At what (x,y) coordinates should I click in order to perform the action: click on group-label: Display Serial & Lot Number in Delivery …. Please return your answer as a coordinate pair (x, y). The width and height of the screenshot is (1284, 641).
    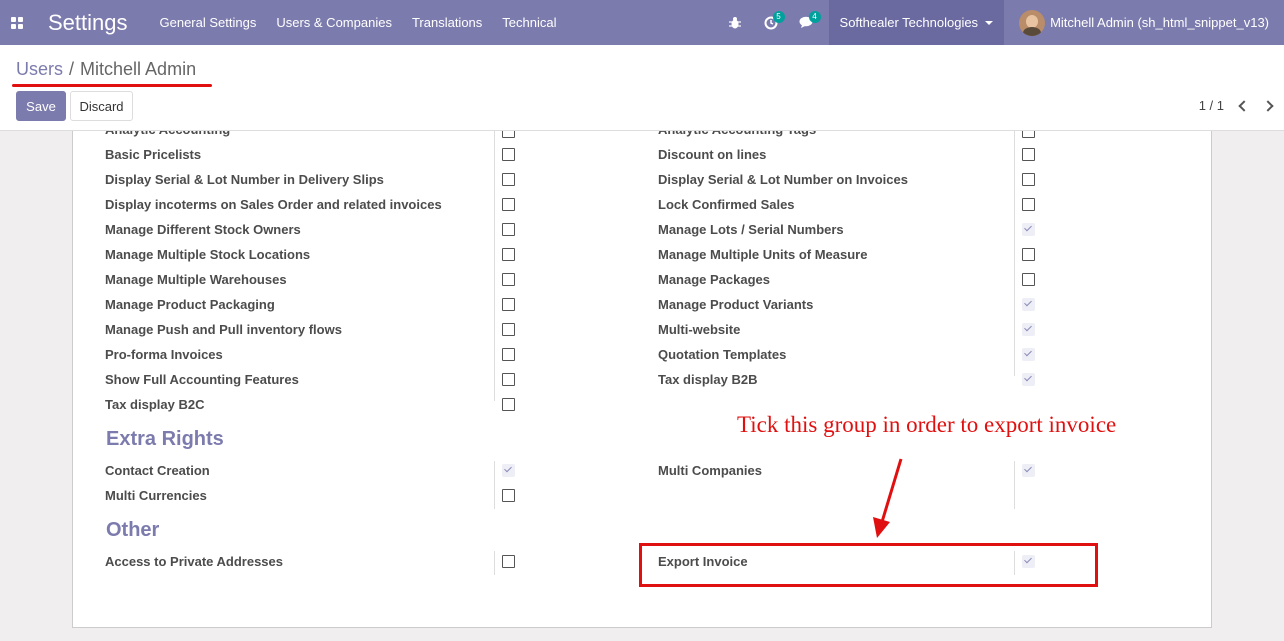
    Looking at the image, I should click on (244, 179).